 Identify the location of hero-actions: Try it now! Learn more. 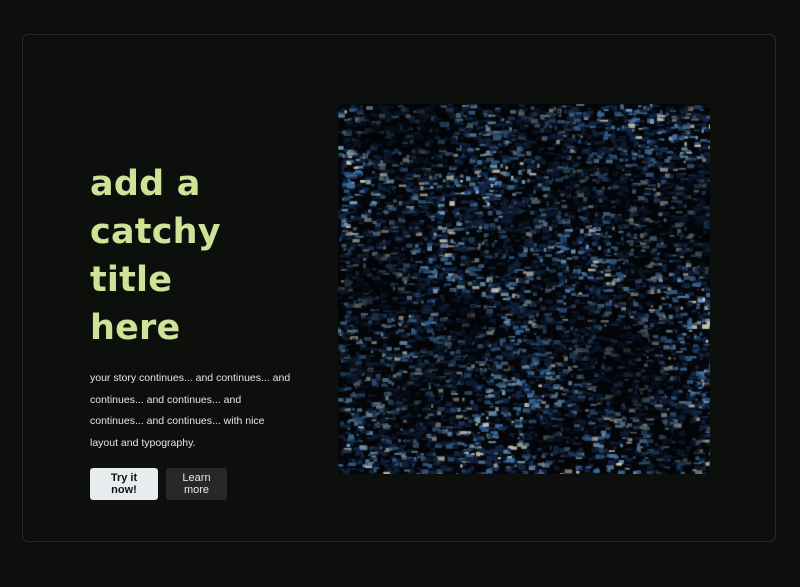
(195, 484).